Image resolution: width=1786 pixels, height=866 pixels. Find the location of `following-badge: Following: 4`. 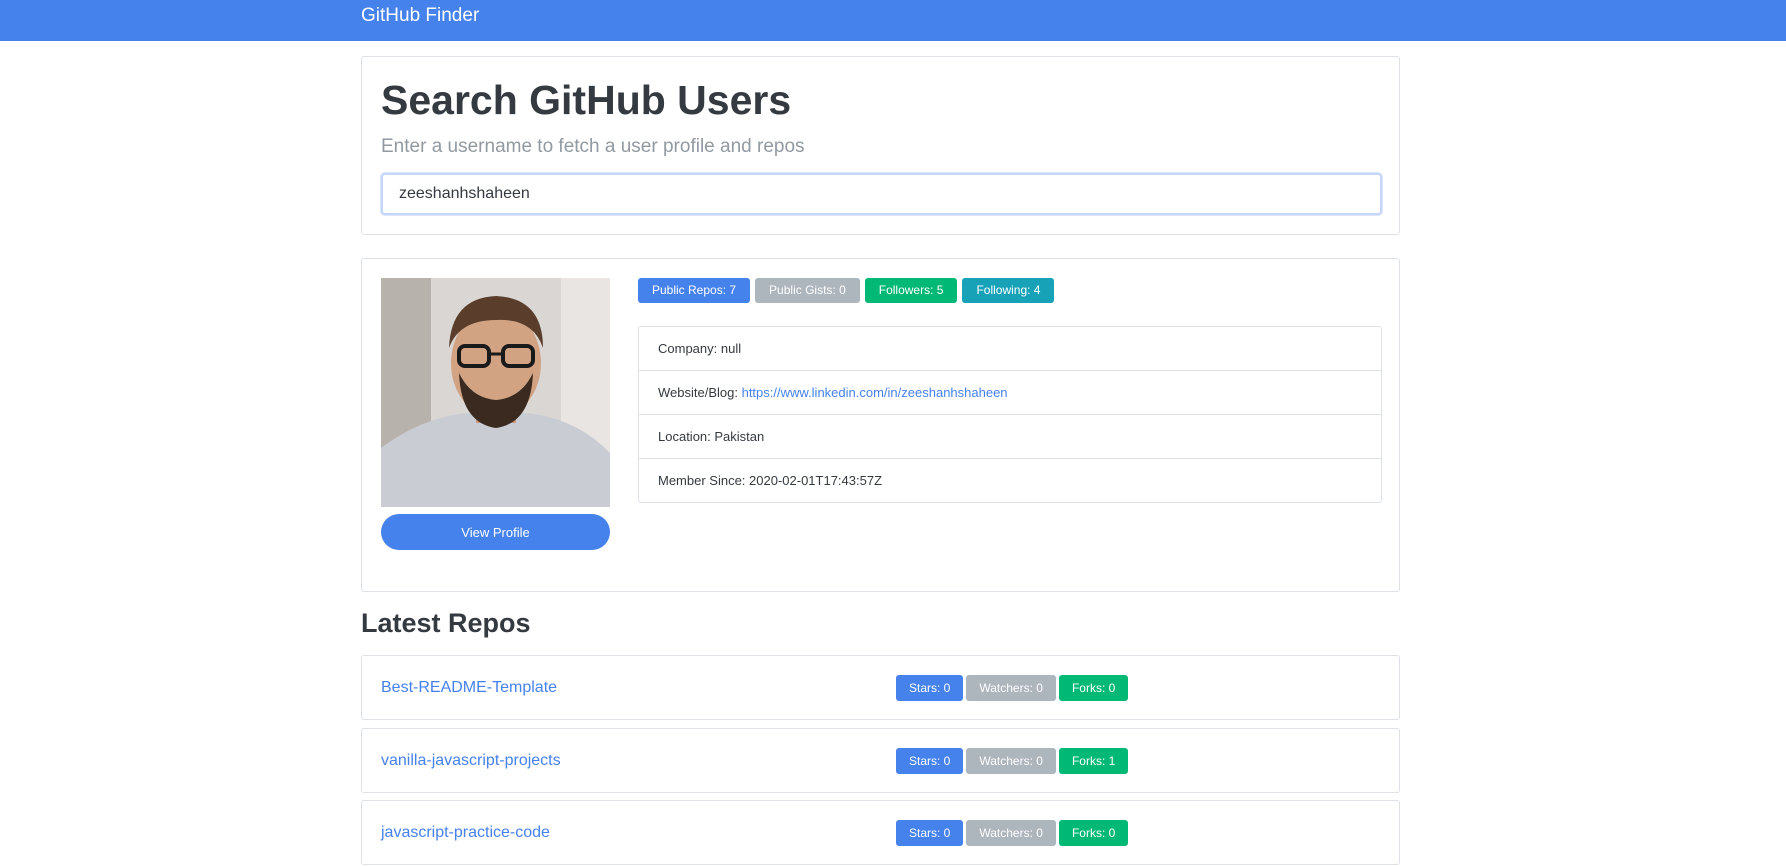

following-badge: Following: 4 is located at coordinates (1008, 290).